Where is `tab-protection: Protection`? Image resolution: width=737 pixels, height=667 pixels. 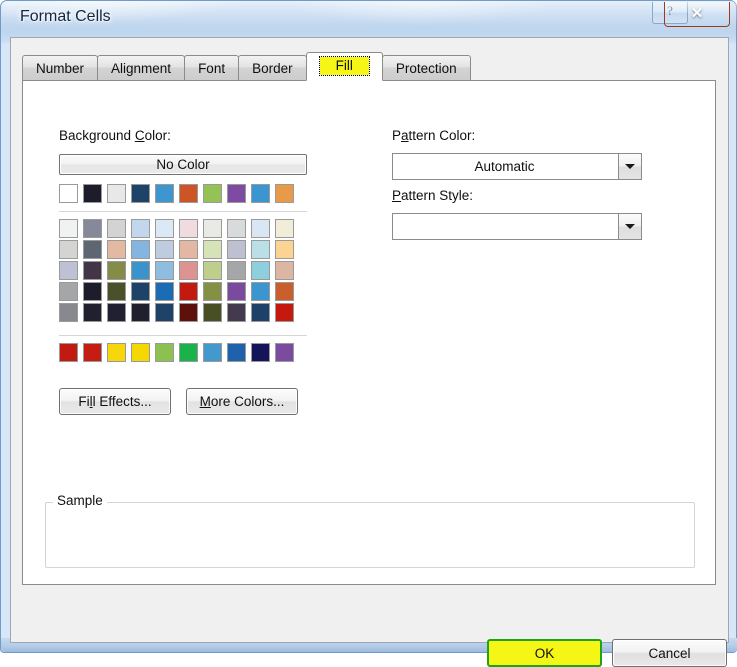 tab-protection: Protection is located at coordinates (426, 68).